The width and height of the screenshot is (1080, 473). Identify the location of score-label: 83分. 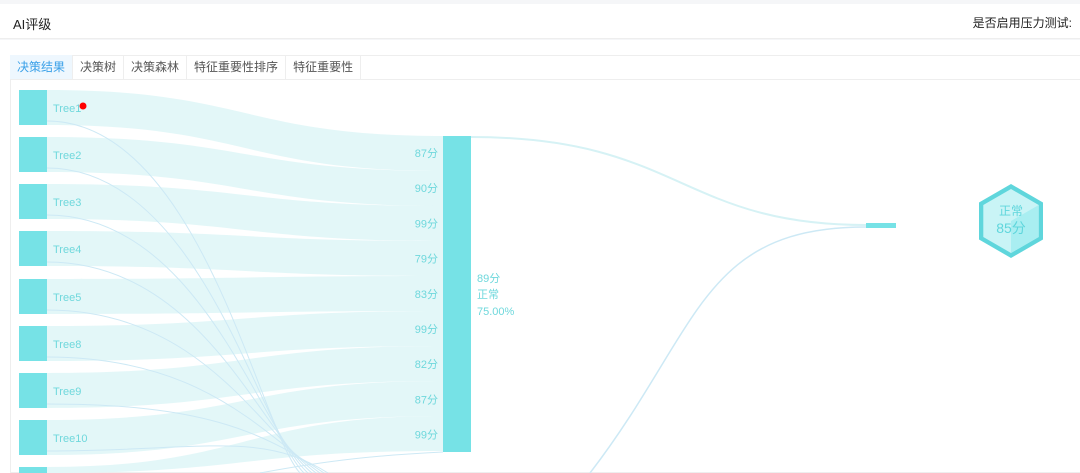
(426, 294).